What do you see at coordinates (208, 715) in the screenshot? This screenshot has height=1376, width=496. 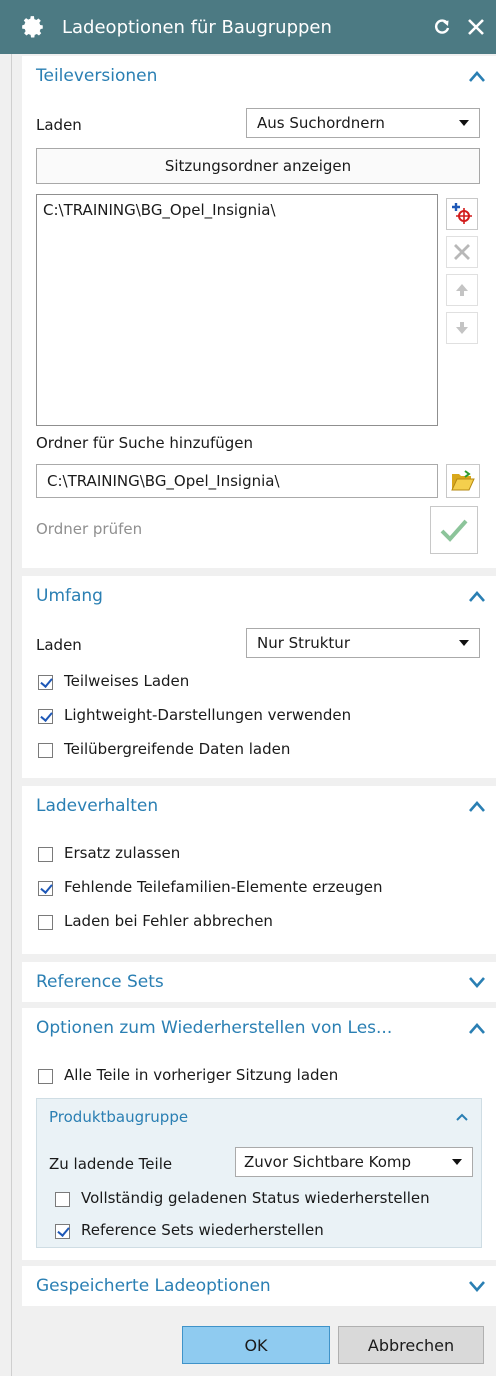 I see `lightweight-label: Lightweight-Darstellungen verwenden` at bounding box center [208, 715].